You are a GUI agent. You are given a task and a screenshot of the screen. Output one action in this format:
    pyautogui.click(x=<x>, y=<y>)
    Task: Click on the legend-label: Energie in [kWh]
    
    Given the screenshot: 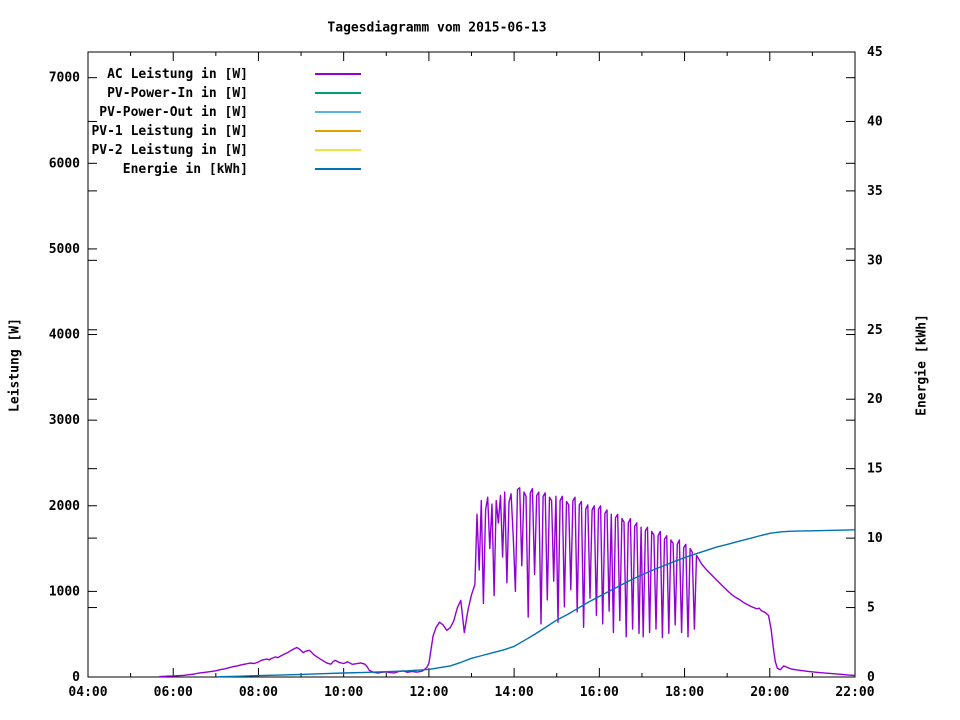 What is the action you would take?
    pyautogui.click(x=185, y=169)
    